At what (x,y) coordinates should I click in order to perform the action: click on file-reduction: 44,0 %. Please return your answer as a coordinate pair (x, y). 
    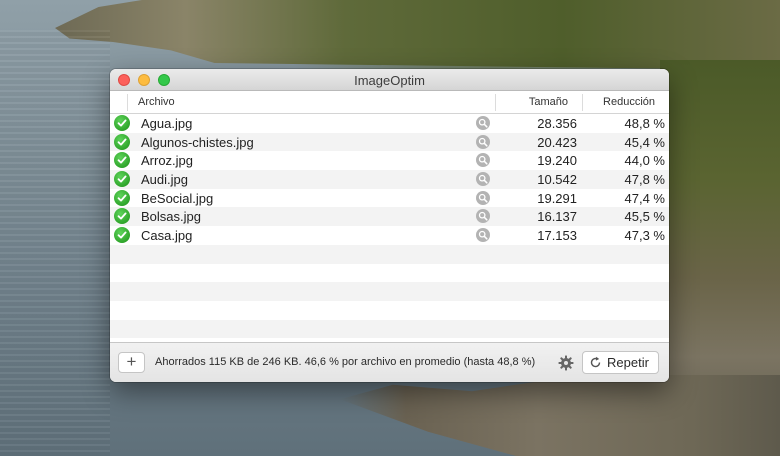
    Looking at the image, I should click on (644, 161).